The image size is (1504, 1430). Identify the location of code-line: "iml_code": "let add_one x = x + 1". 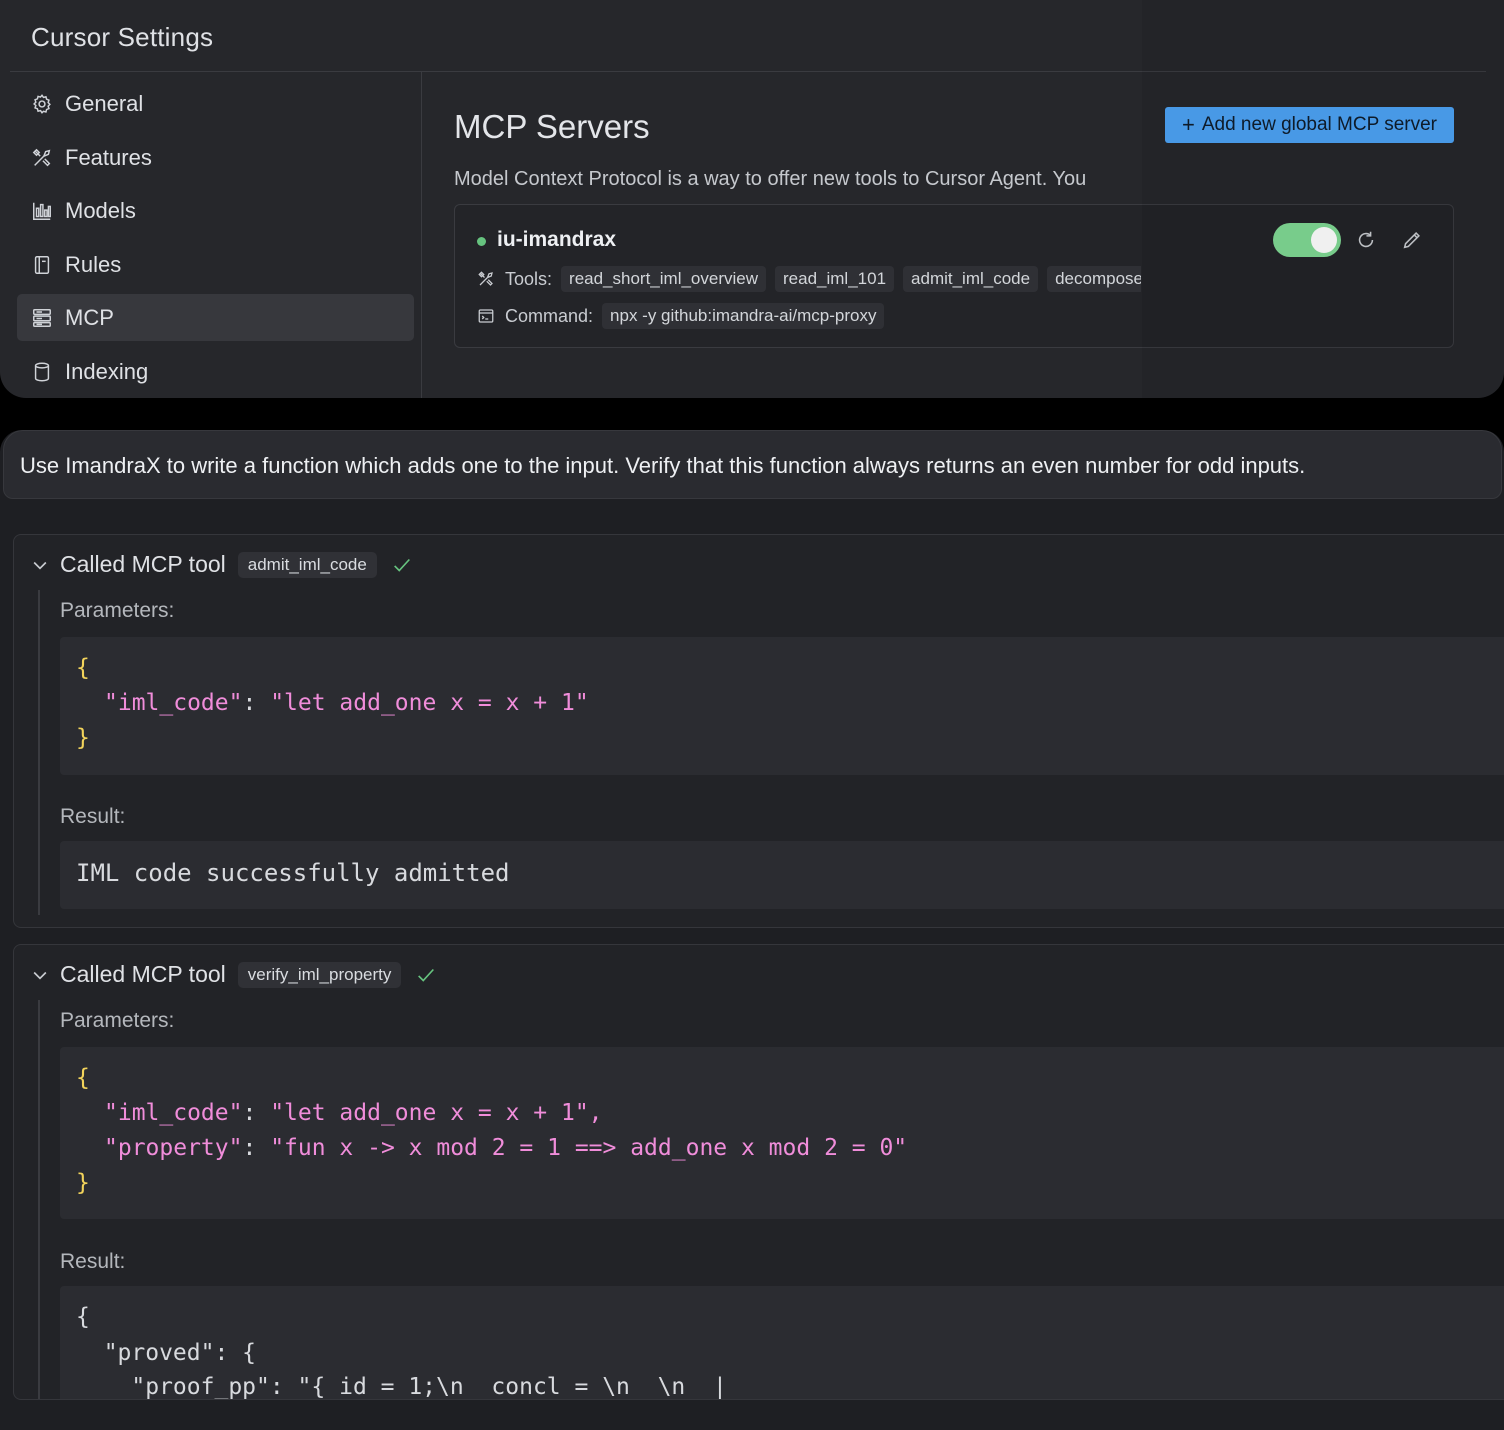
(346, 703).